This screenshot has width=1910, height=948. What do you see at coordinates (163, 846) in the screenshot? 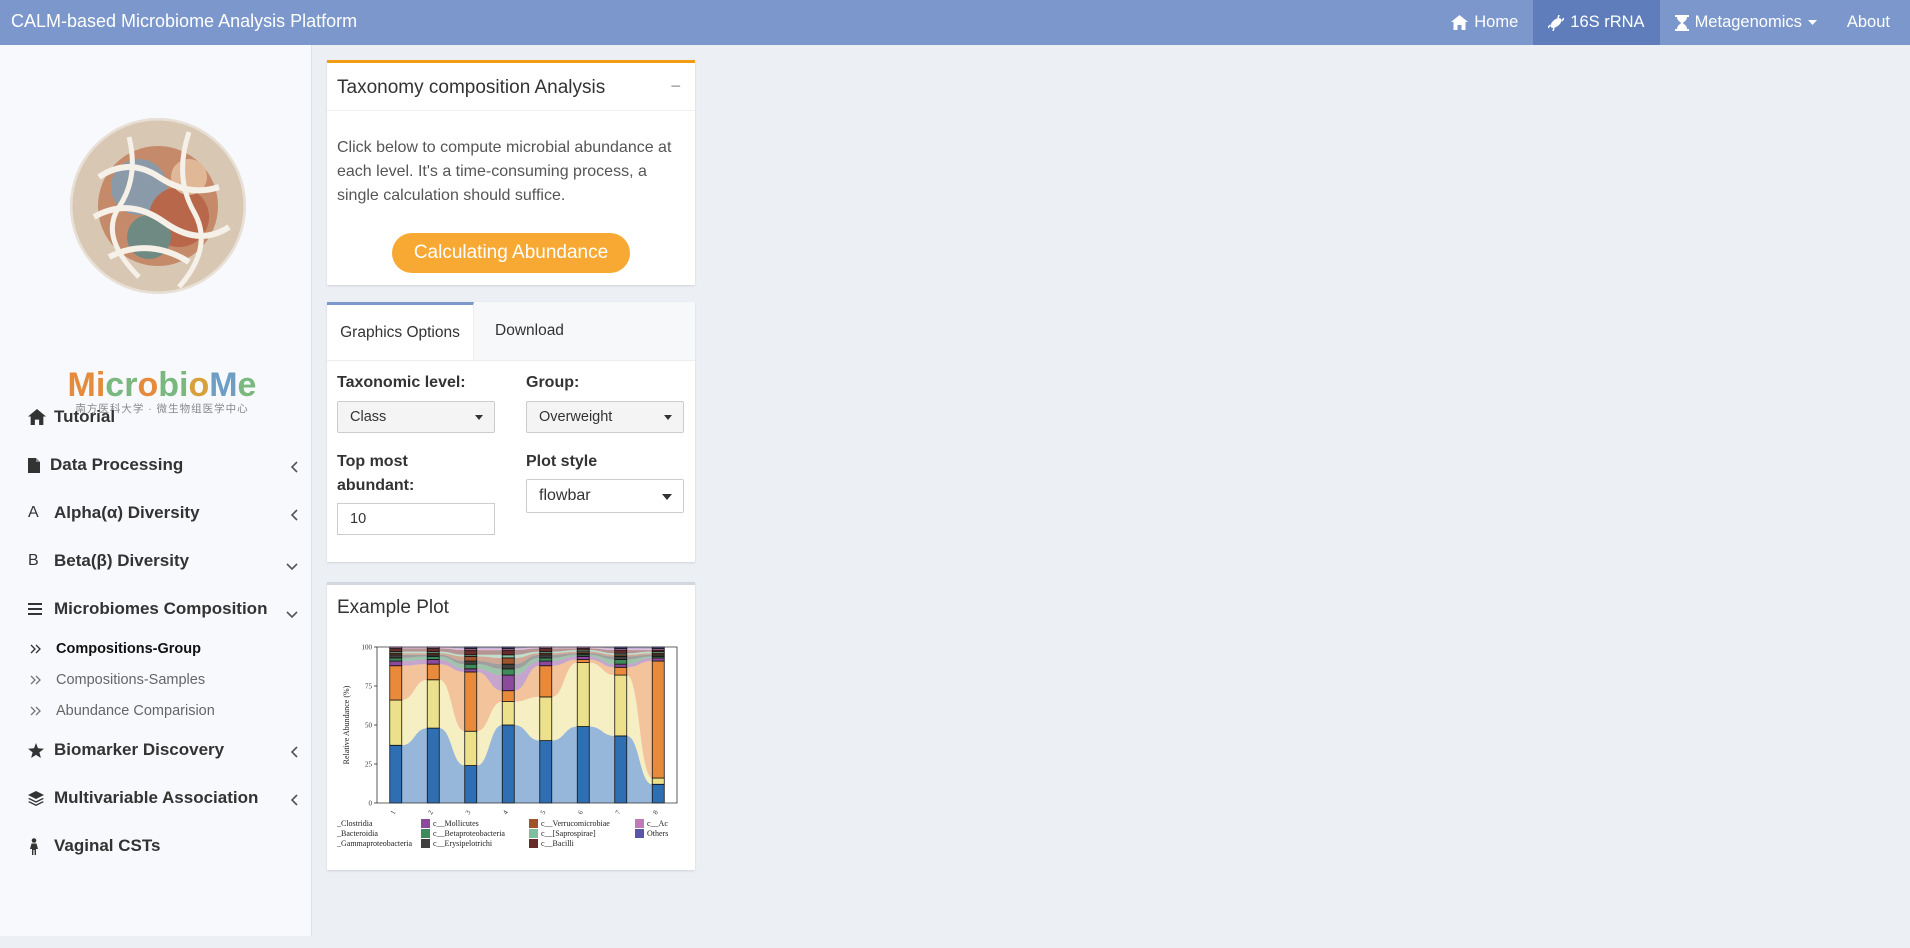
I see `sidebar-item-vaginal-csts: Vaginal CSTs` at bounding box center [163, 846].